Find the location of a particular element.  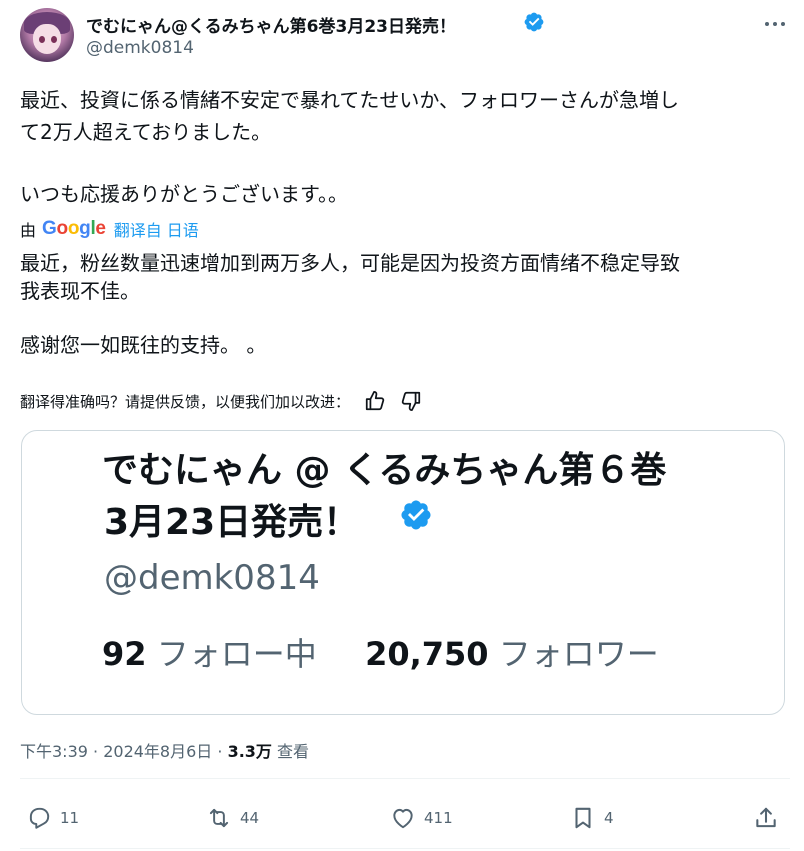

card-follow-stats: 92 フォロー中 20,750 フォロワー is located at coordinates (380, 652).